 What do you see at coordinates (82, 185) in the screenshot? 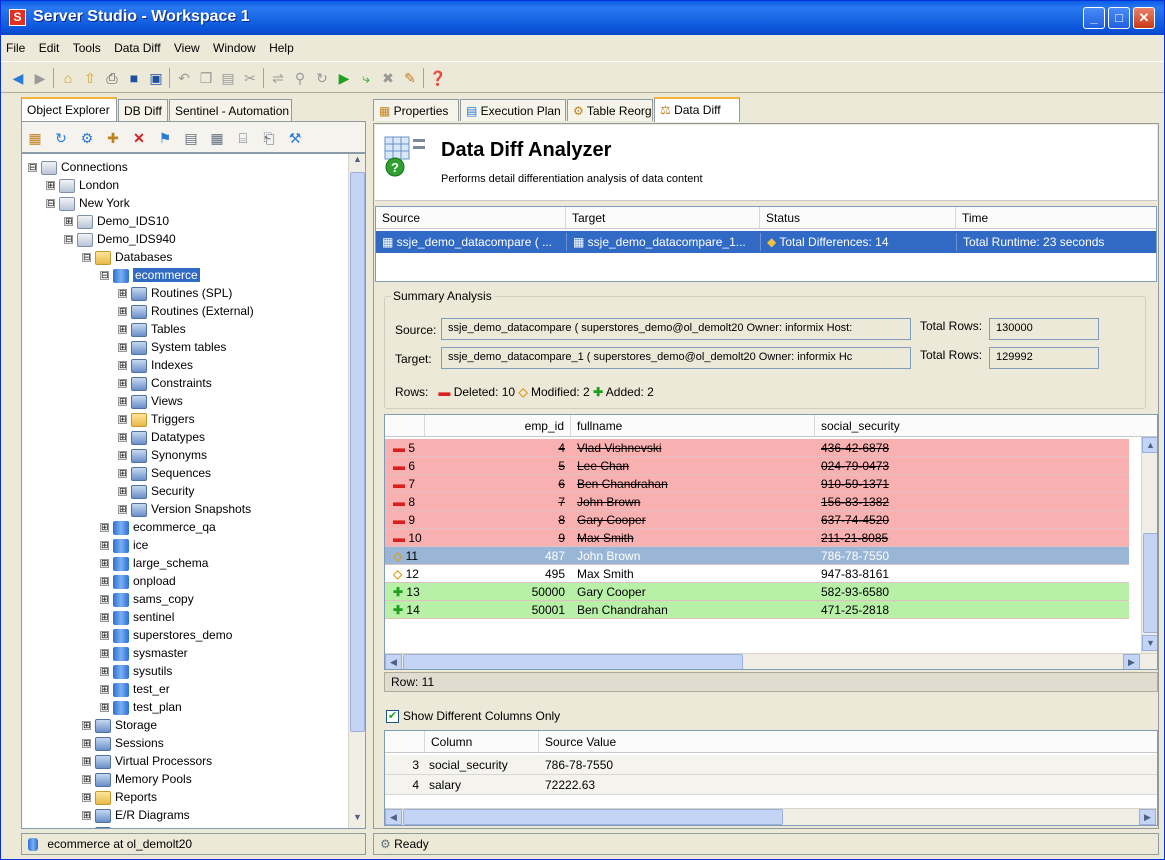
I see `tree-node: ⊞ London` at bounding box center [82, 185].